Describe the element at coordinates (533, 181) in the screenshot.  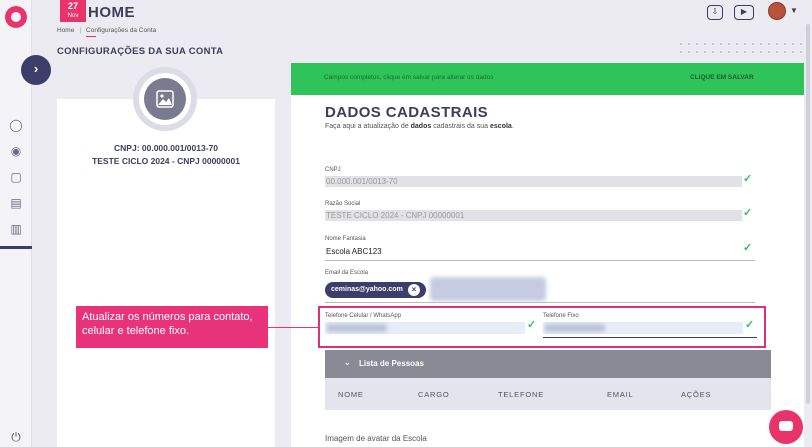
I see `cnpj-field: 00.000.001/0013-70` at that location.